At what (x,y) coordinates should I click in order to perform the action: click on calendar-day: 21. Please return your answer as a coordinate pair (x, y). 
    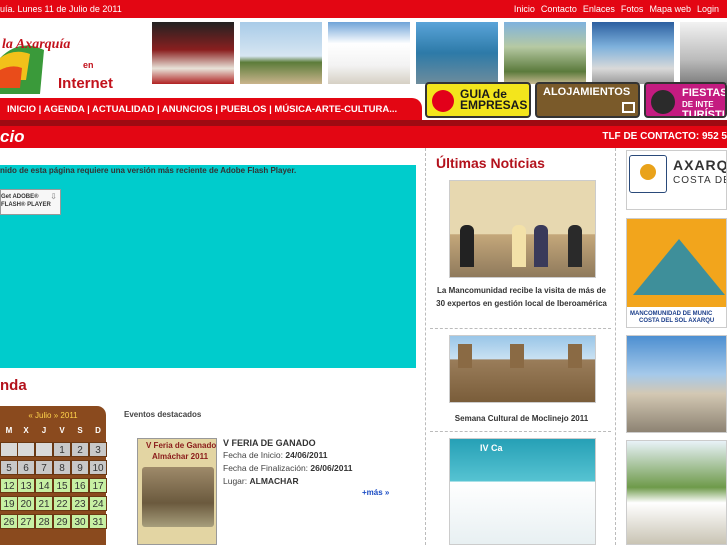
    Looking at the image, I should click on (44, 503).